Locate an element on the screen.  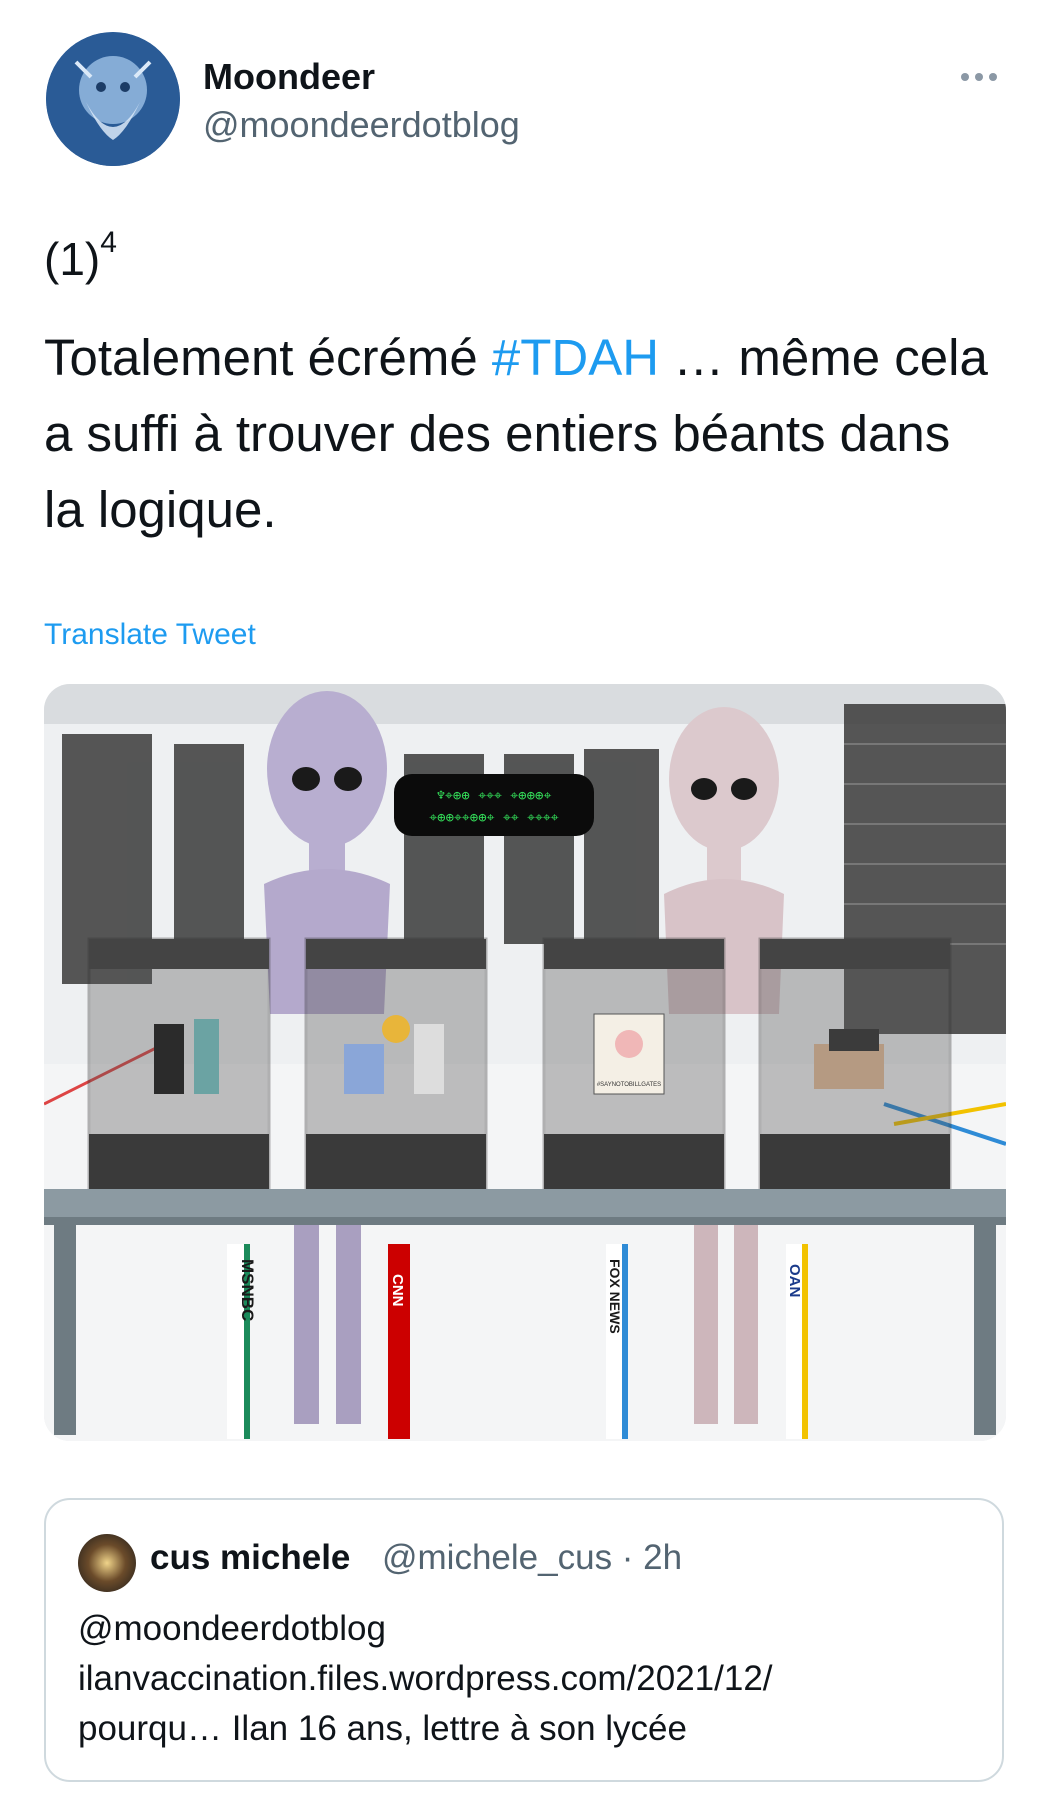
counter-exponent: 4 is located at coordinates (108, 242).